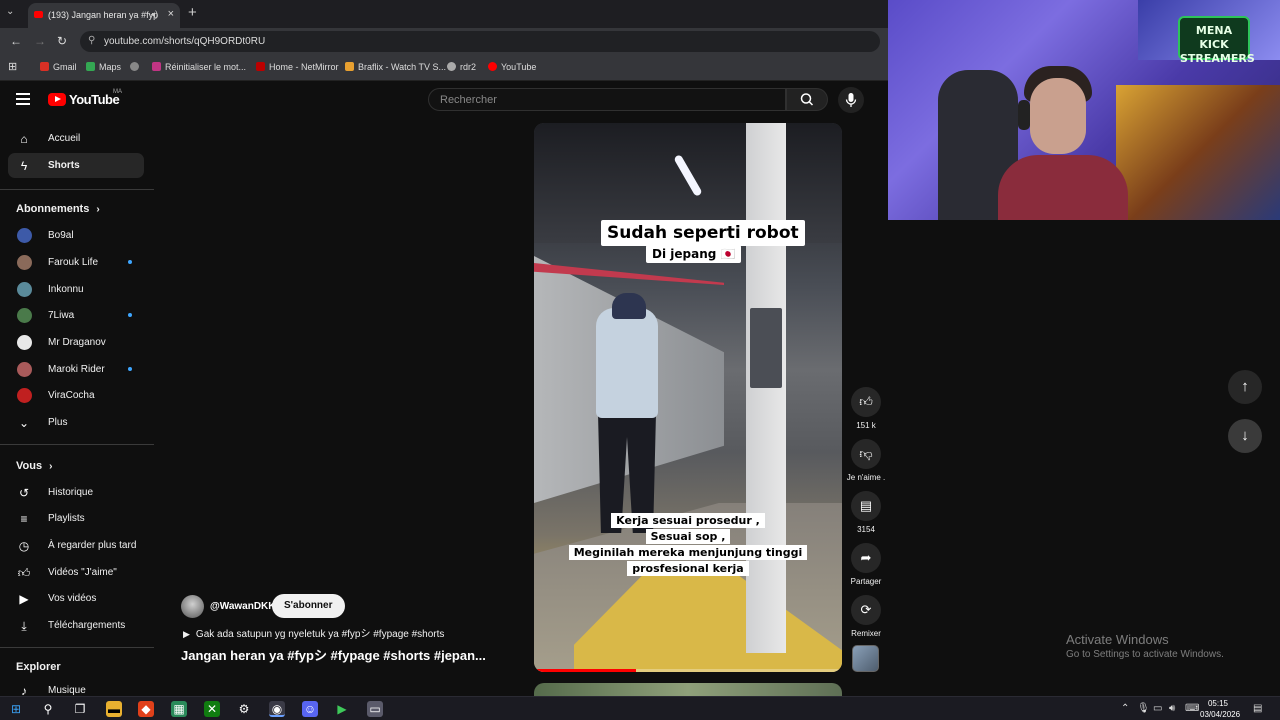 The height and width of the screenshot is (720, 1280). I want to click on search-button, so click(807, 99).